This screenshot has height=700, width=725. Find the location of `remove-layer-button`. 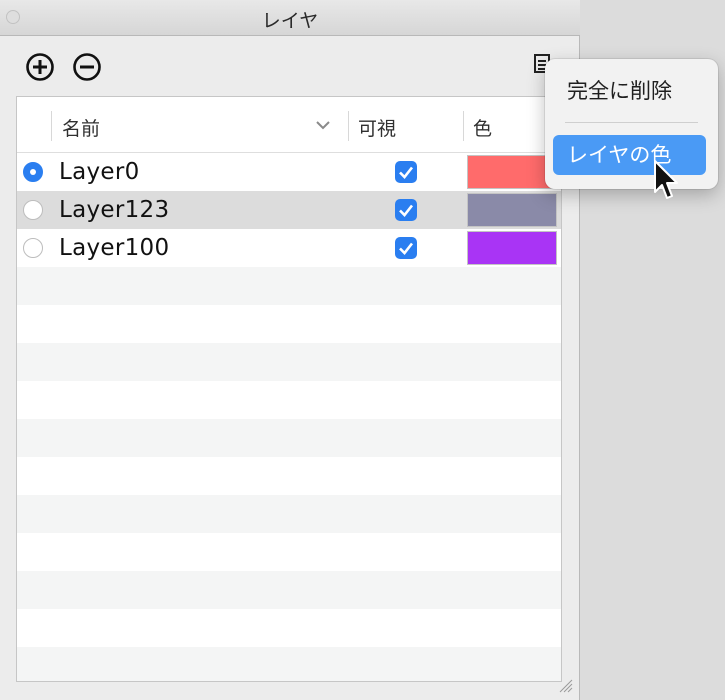

remove-layer-button is located at coordinates (87, 67).